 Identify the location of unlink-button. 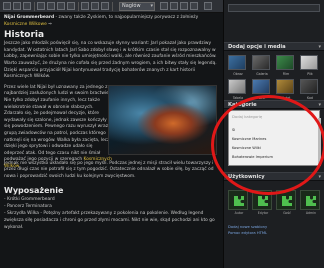
(51, 6).